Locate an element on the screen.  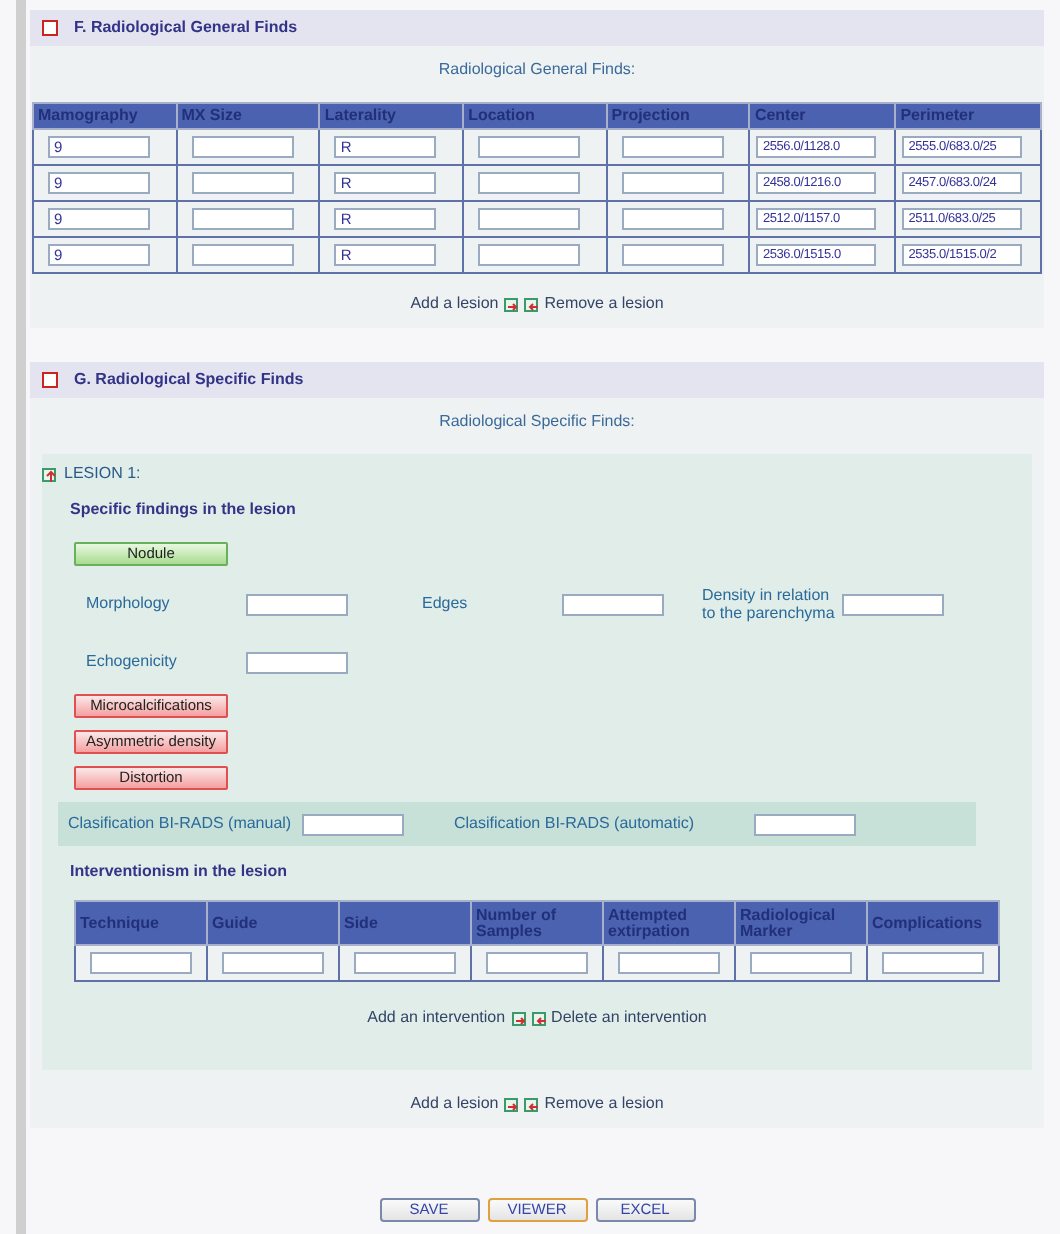
field-label: Clasification BI-RADS (automatic) is located at coordinates (575, 824).